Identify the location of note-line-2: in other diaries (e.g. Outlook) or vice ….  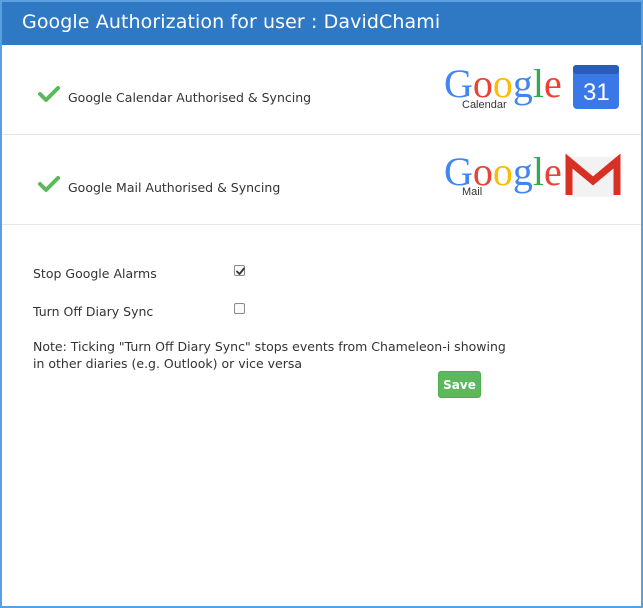
(168, 363).